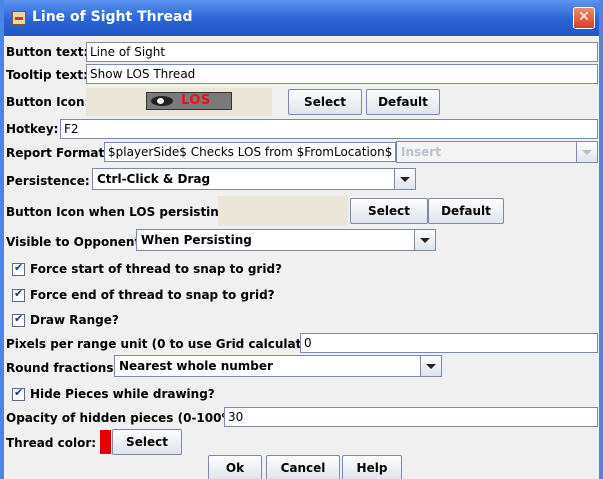  What do you see at coordinates (47, 75) in the screenshot?
I see `tooltip-text-label: Tooltip text:` at bounding box center [47, 75].